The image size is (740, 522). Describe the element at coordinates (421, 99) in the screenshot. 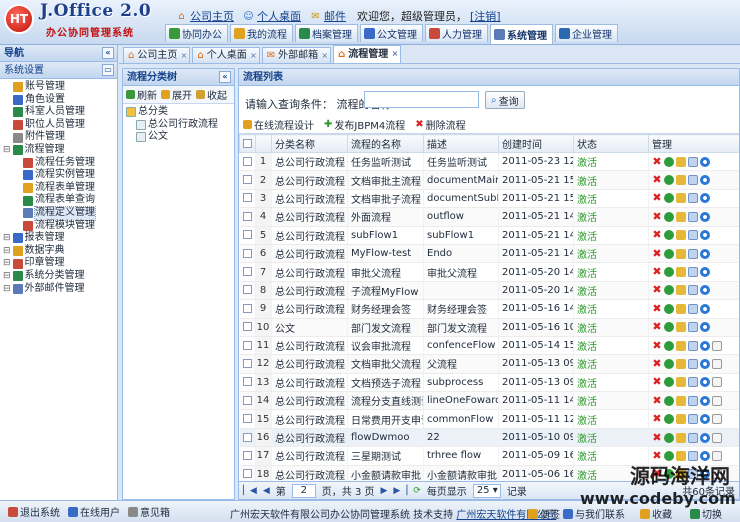

I see `process-name-input` at that location.